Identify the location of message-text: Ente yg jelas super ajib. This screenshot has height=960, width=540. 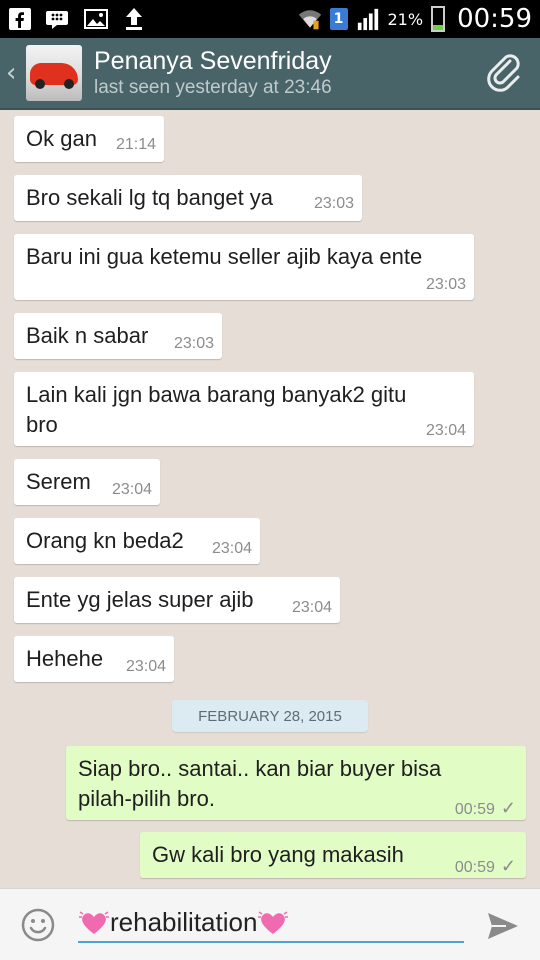
(140, 599).